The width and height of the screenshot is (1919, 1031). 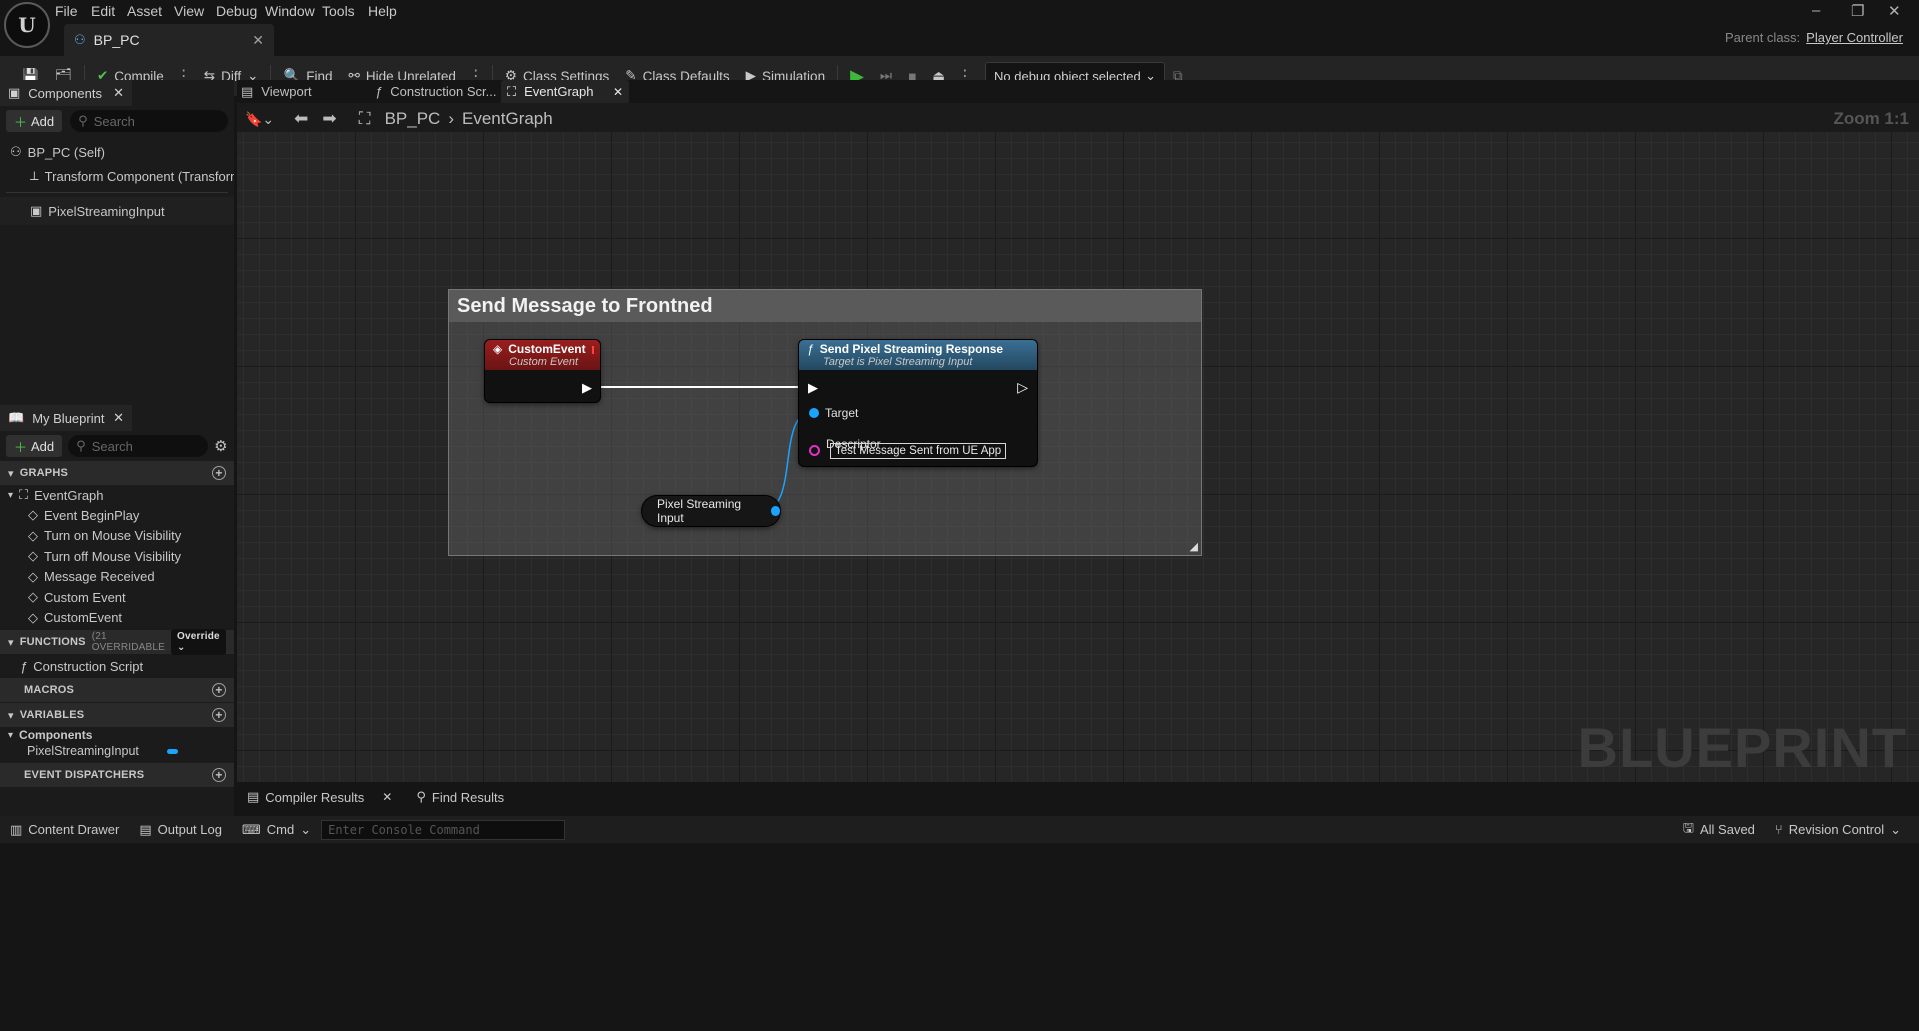 I want to click on pixel-streaming-input-node: Pixel Streaming Input, so click(x=711, y=511).